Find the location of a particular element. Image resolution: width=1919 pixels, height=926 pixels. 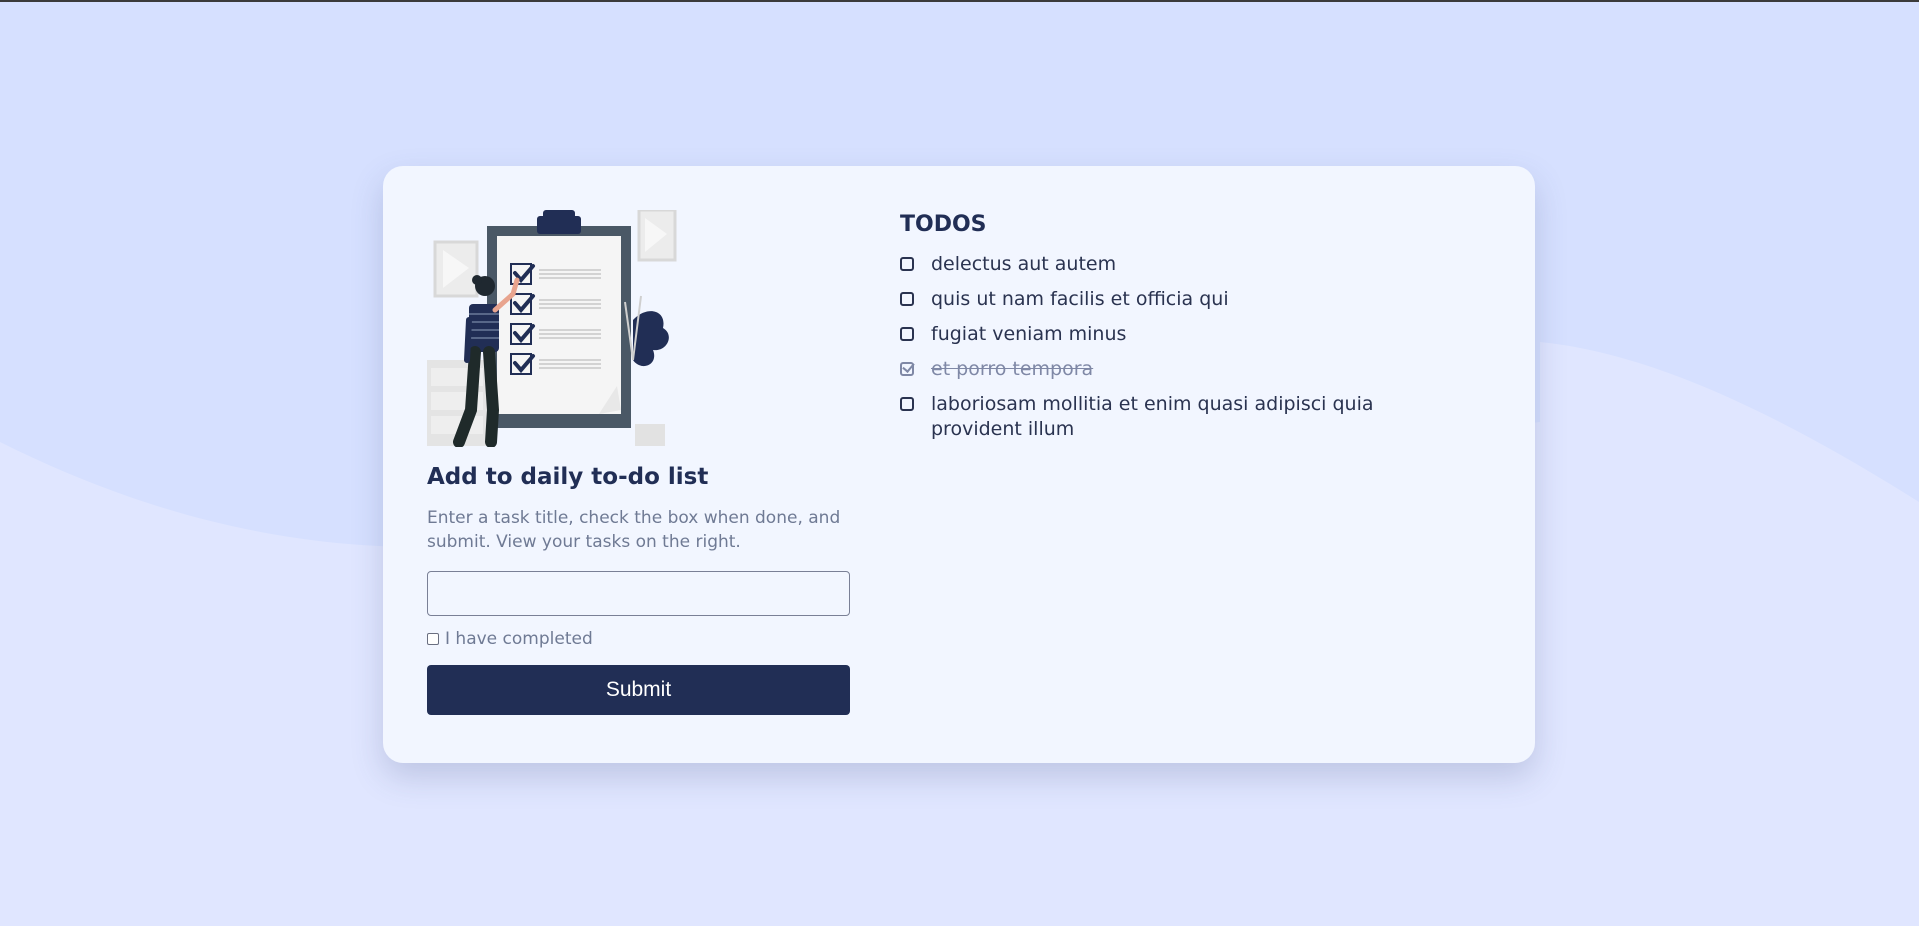

task-title-input is located at coordinates (638, 593).